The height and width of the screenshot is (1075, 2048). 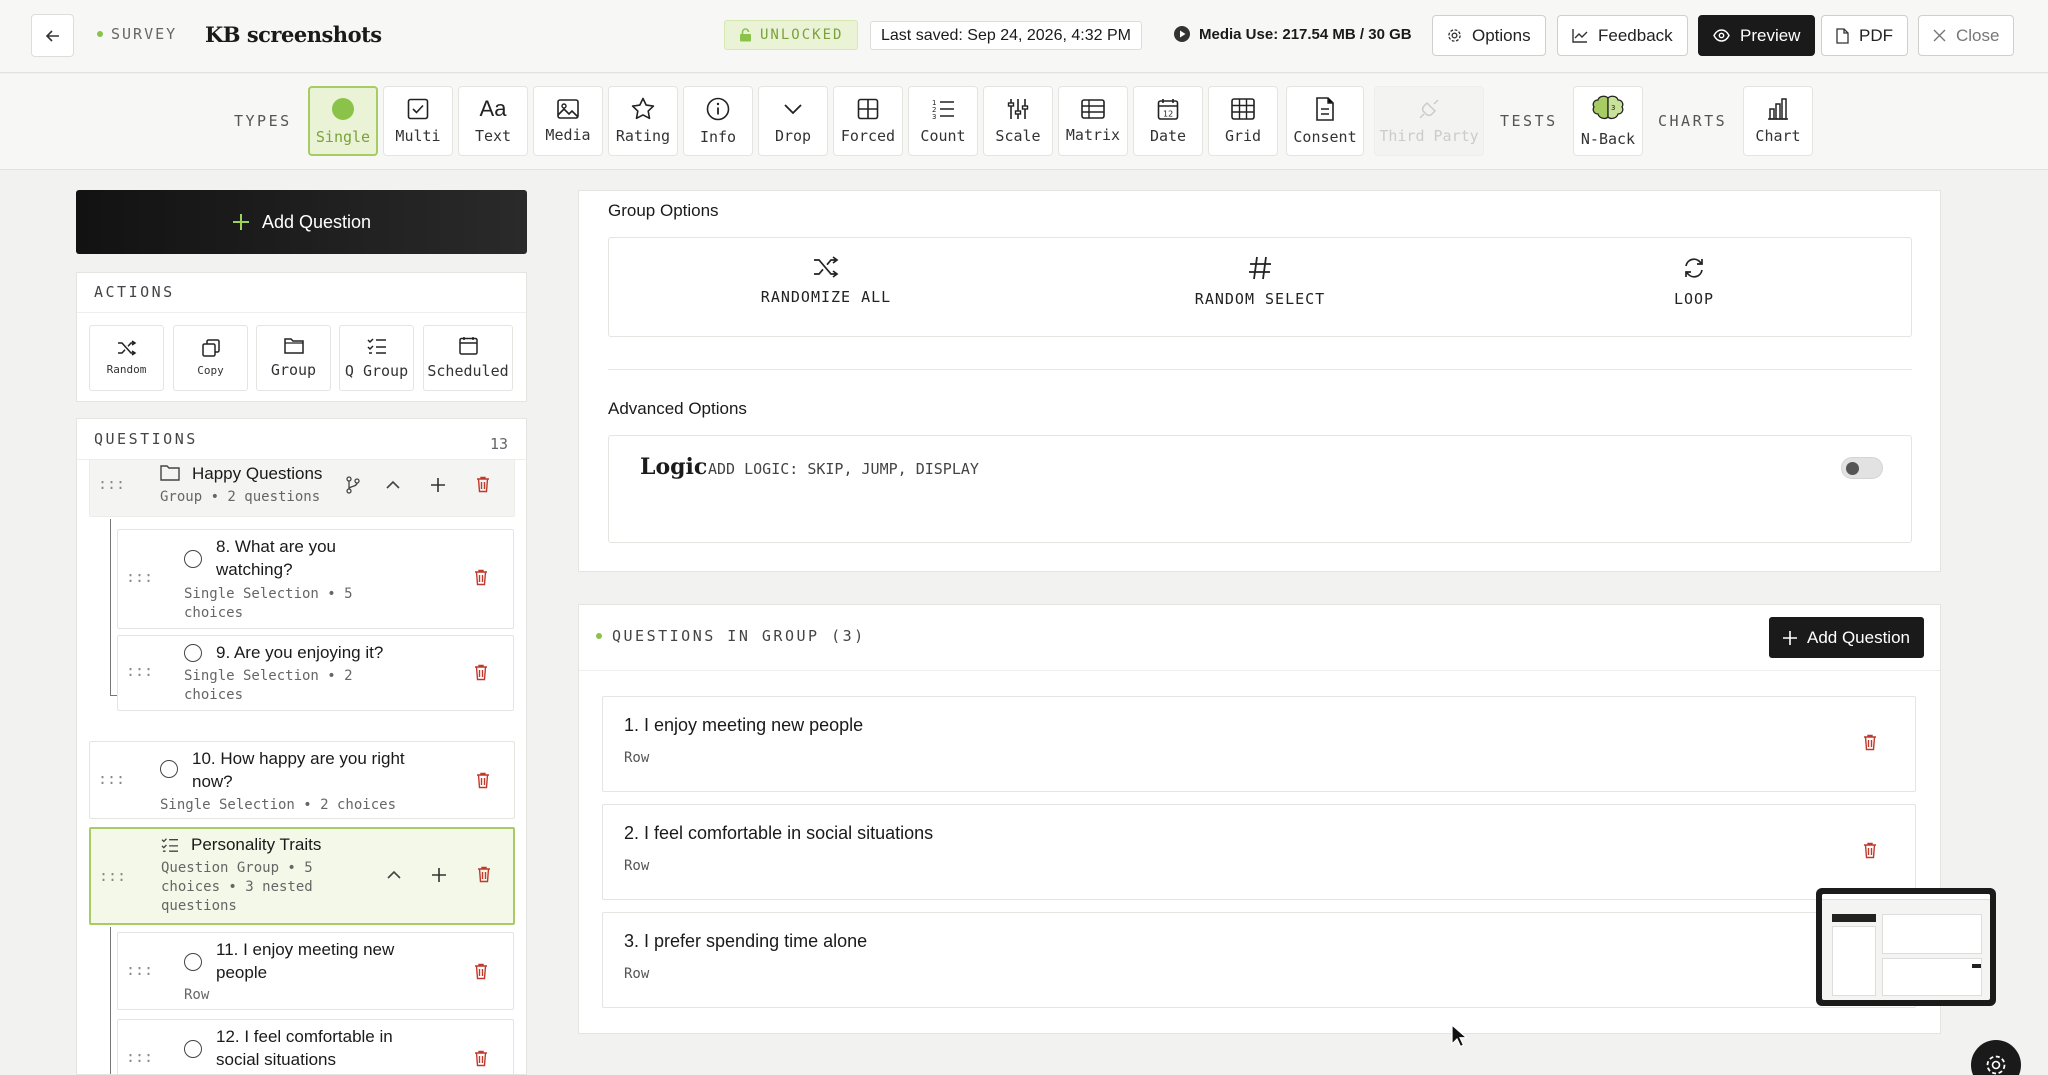 What do you see at coordinates (1778, 121) in the screenshot?
I see `chart-tool: Chart` at bounding box center [1778, 121].